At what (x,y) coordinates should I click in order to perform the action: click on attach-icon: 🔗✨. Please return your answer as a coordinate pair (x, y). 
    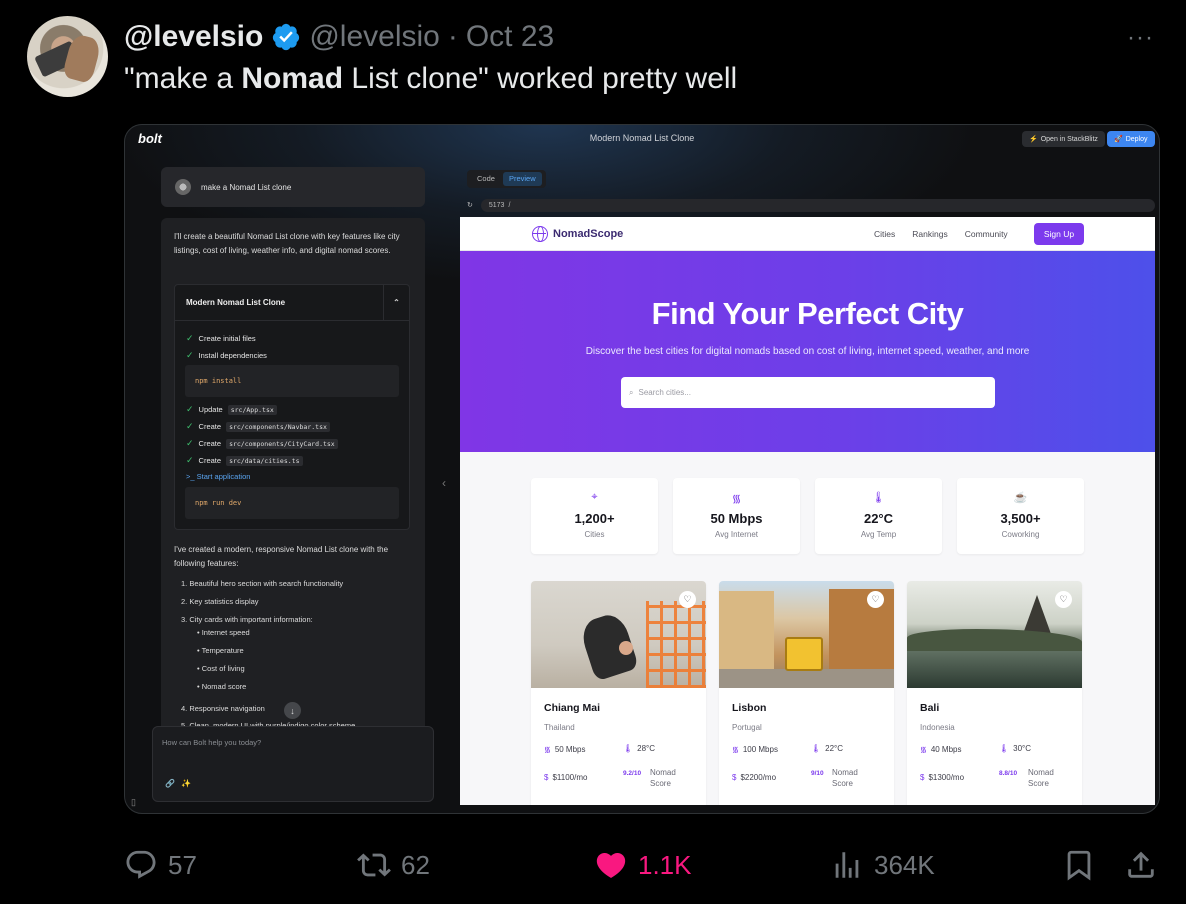
    Looking at the image, I should click on (181, 783).